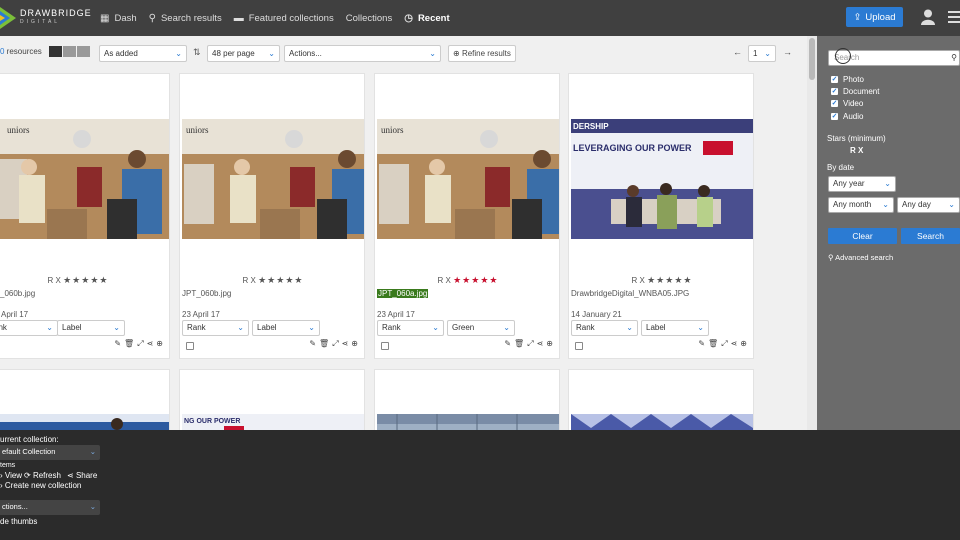 Image resolution: width=960 pixels, height=540 pixels. What do you see at coordinates (18, 521) in the screenshot?
I see `hide-thumbs-link: de thumbs` at bounding box center [18, 521].